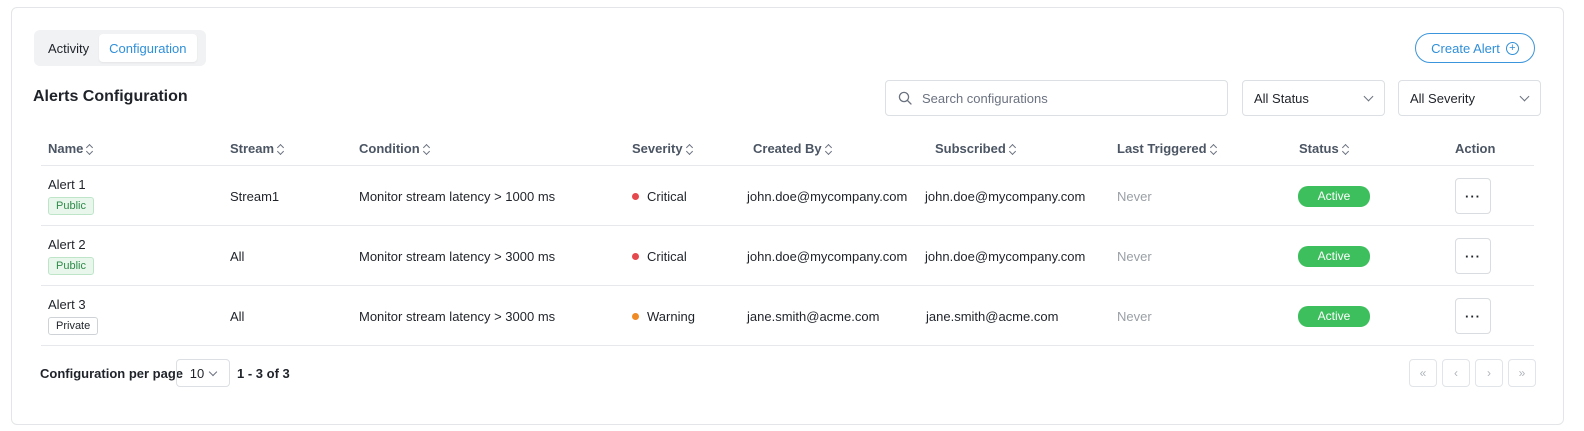 This screenshot has height=431, width=1584. I want to click on column-header-condition: Condition, so click(394, 148).